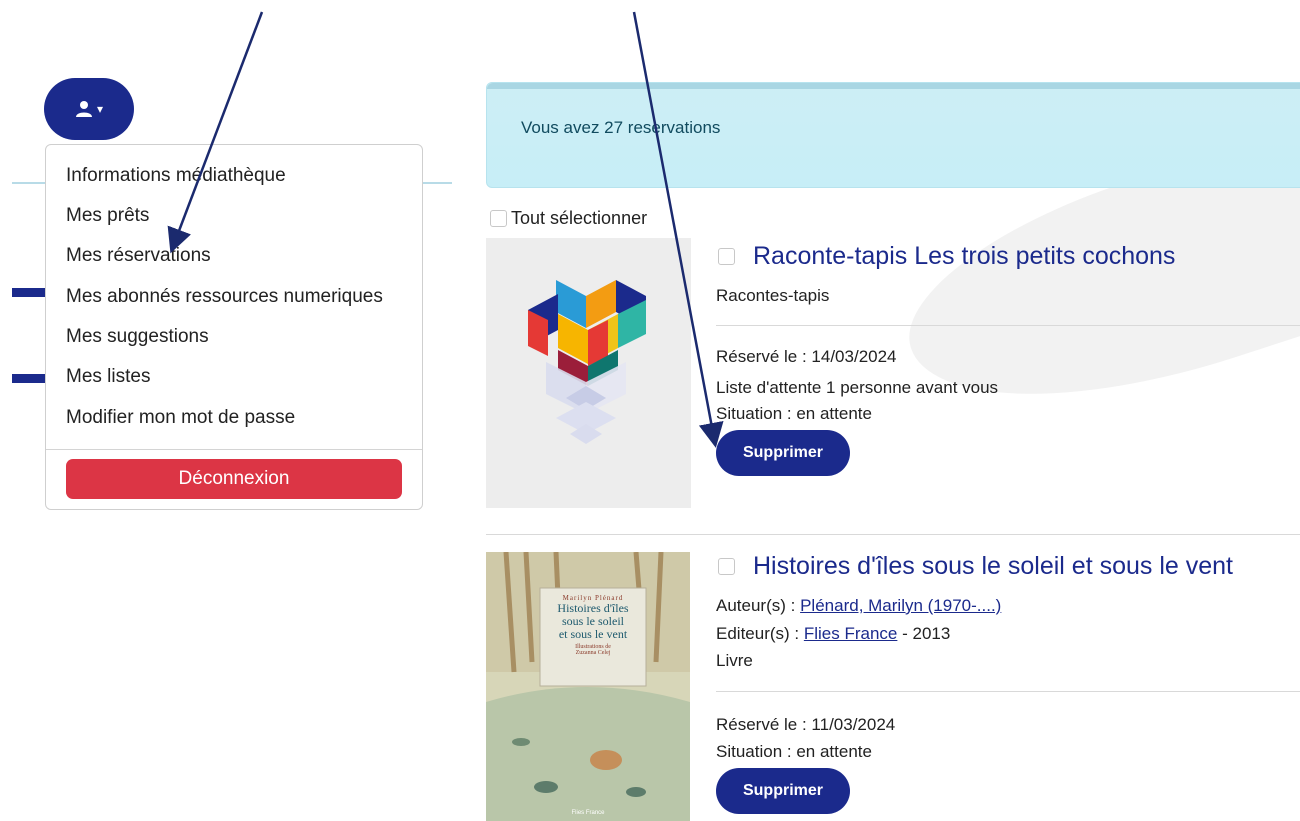 The image size is (1300, 821). What do you see at coordinates (108, 377) in the screenshot?
I see `menu-item-listes: Mes listes` at bounding box center [108, 377].